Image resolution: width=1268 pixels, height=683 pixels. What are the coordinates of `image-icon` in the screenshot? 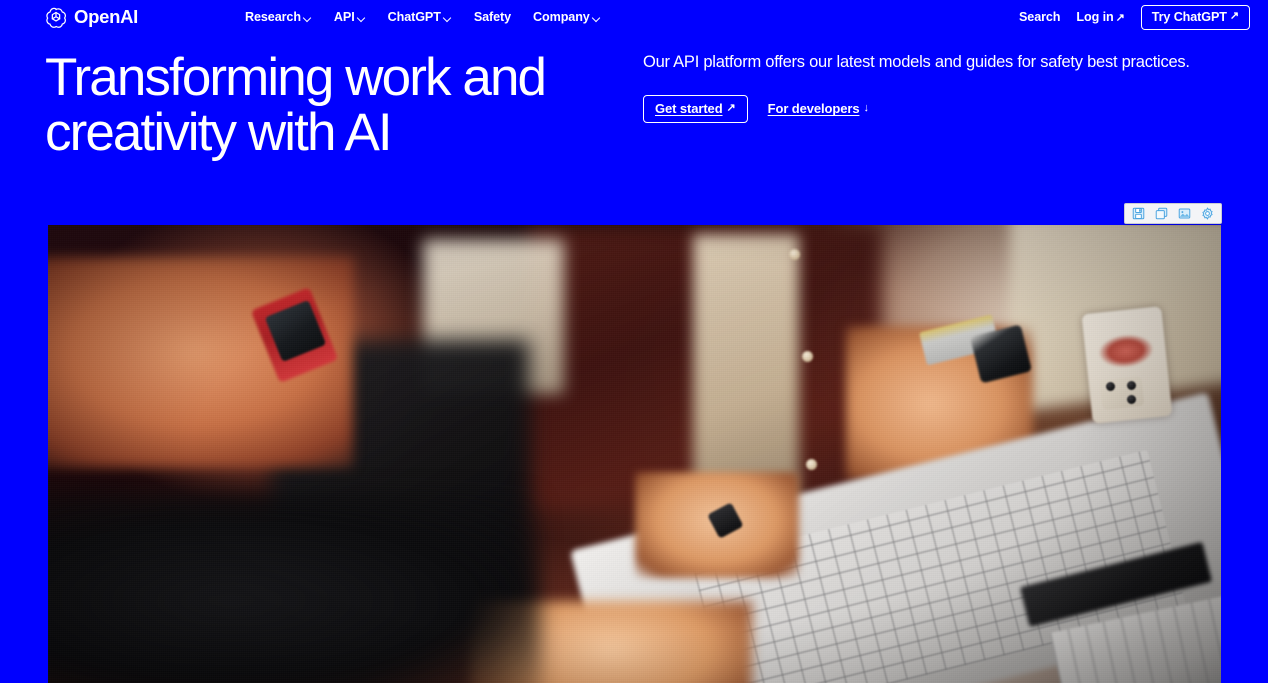 It's located at (1184, 213).